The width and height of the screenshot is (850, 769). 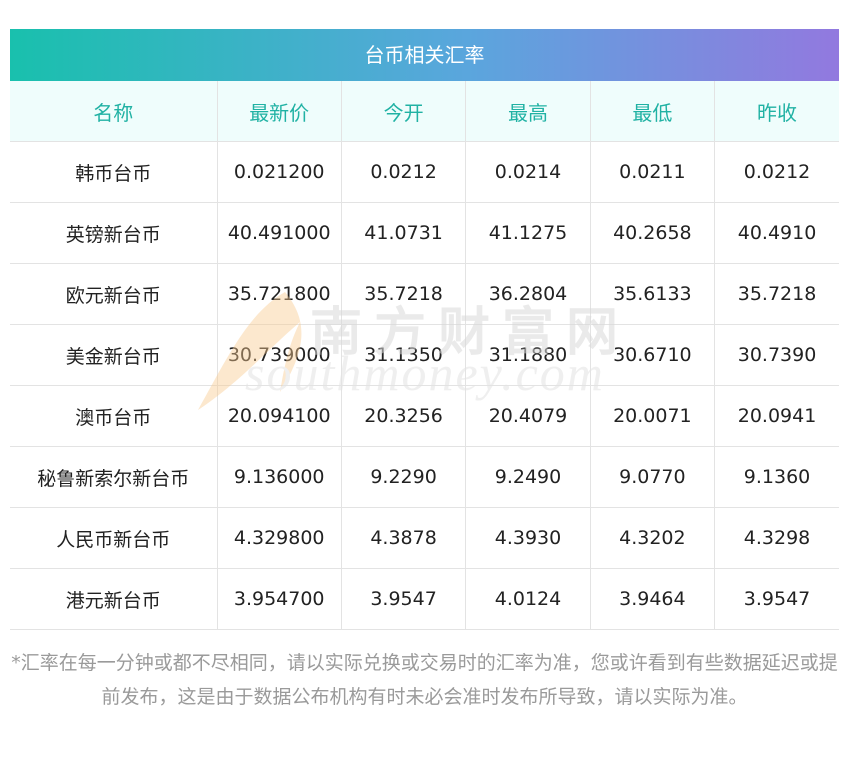 What do you see at coordinates (528, 599) in the screenshot?
I see `cell-high: 4.0124` at bounding box center [528, 599].